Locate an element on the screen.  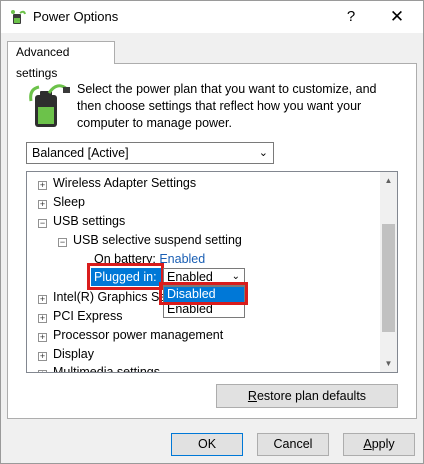
apply-label: pply is located at coordinates (383, 444).